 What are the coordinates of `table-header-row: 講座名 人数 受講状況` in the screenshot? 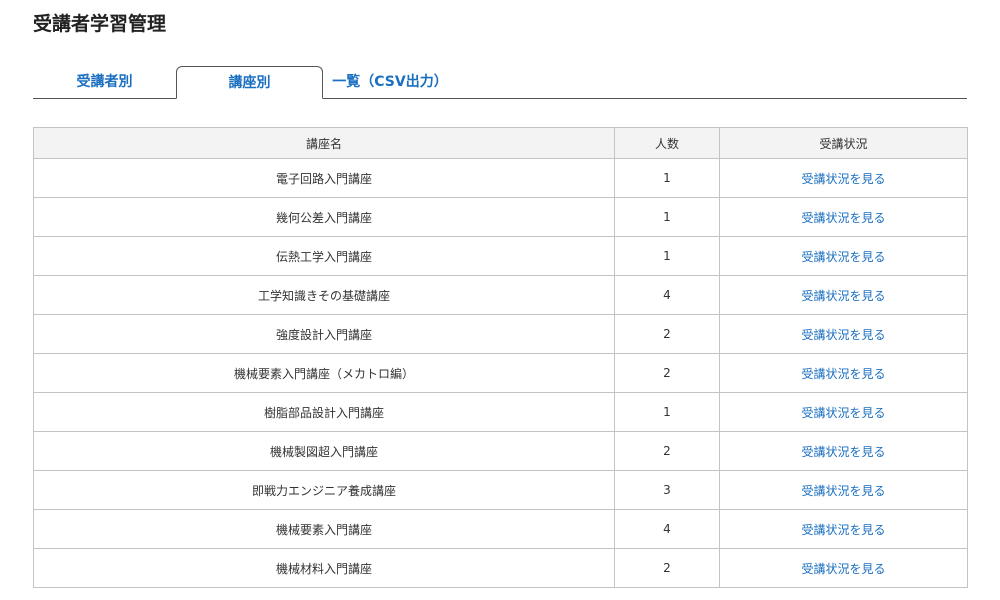 It's located at (500, 143).